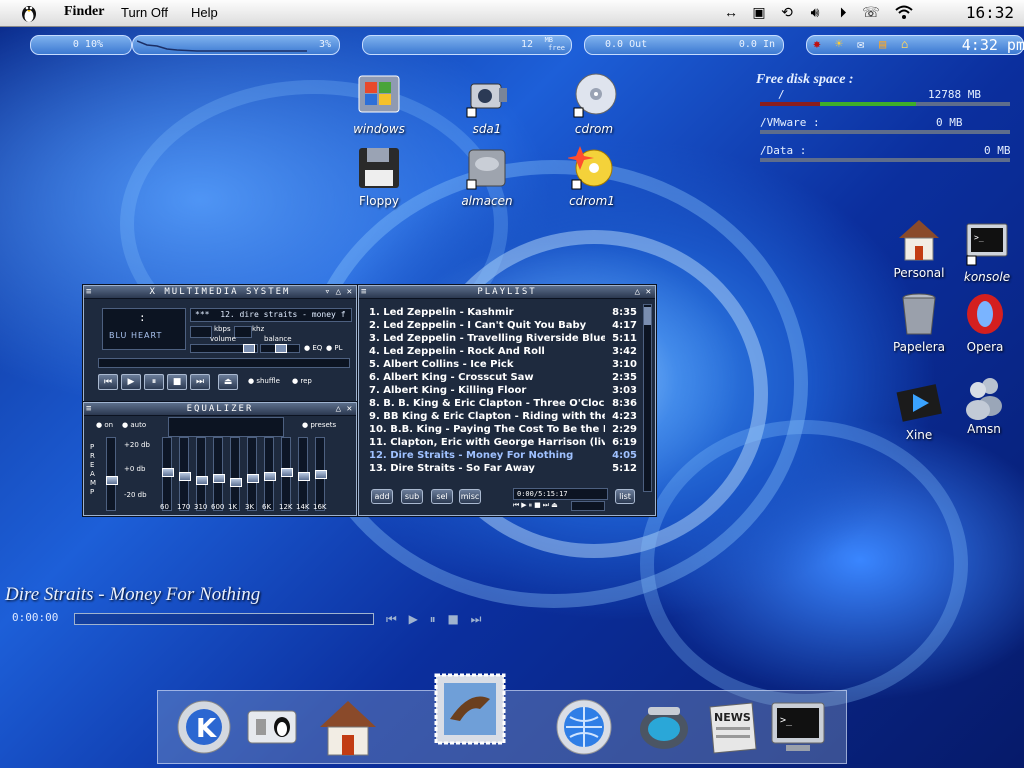 Image resolution: width=1024 pixels, height=768 pixels. I want to click on now-playing-progress, so click(224, 619).